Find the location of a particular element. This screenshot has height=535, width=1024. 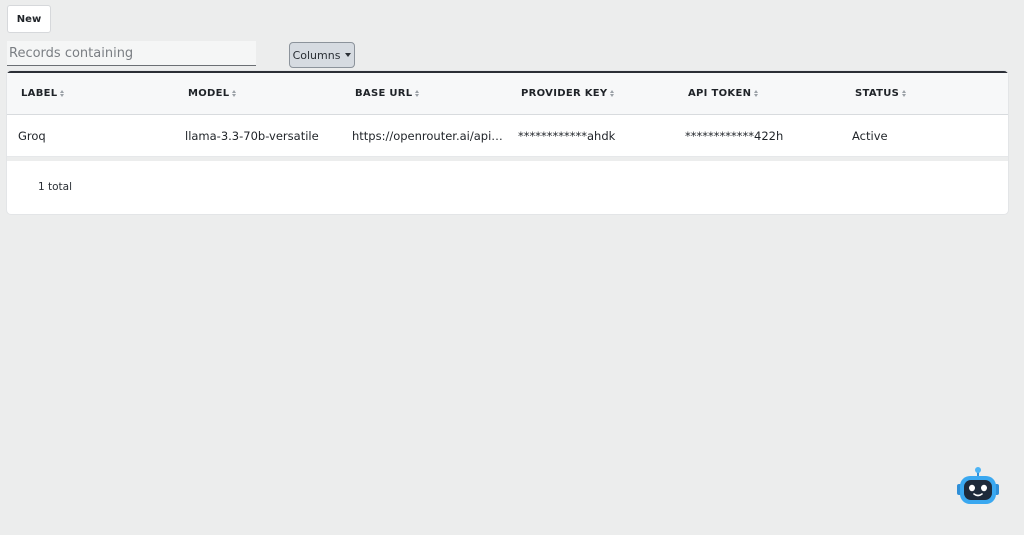

column-header-provider-key: PROVIDER KEY is located at coordinates (568, 93).